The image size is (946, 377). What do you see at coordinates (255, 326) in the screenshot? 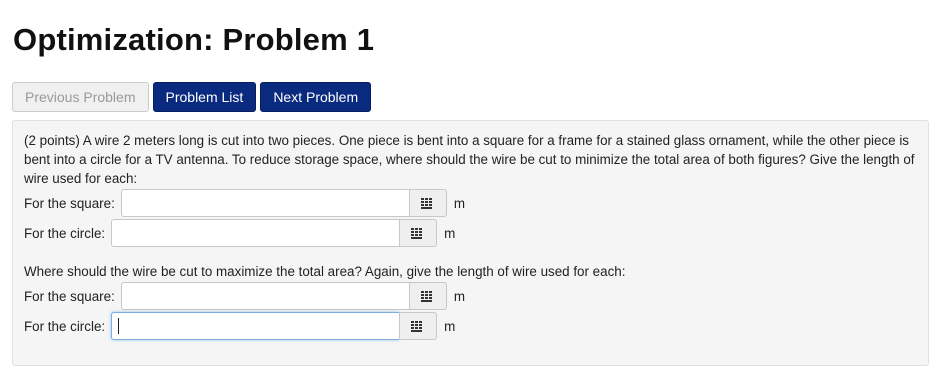
I see `max-circle-input` at bounding box center [255, 326].